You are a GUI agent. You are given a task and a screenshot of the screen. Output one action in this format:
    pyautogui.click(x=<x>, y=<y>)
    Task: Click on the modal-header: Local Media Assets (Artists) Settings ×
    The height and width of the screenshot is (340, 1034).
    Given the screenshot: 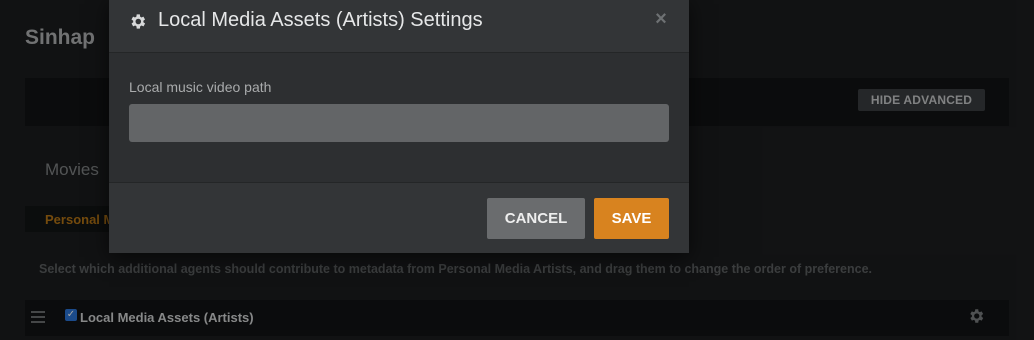 What is the action you would take?
    pyautogui.click(x=399, y=26)
    